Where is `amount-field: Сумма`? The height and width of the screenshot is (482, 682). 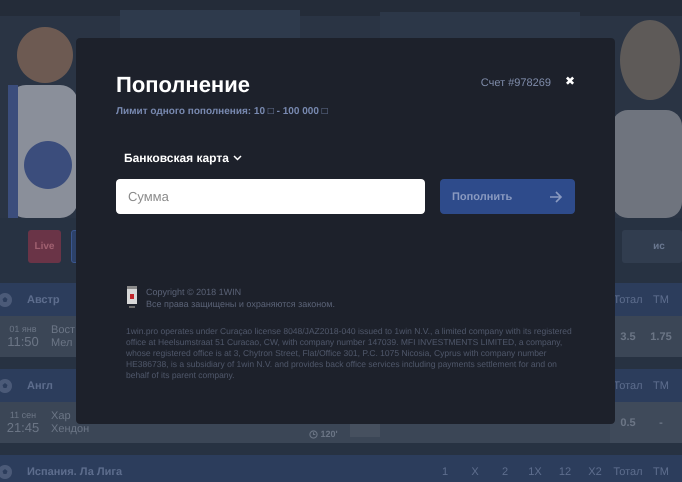 amount-field: Сумма is located at coordinates (270, 196).